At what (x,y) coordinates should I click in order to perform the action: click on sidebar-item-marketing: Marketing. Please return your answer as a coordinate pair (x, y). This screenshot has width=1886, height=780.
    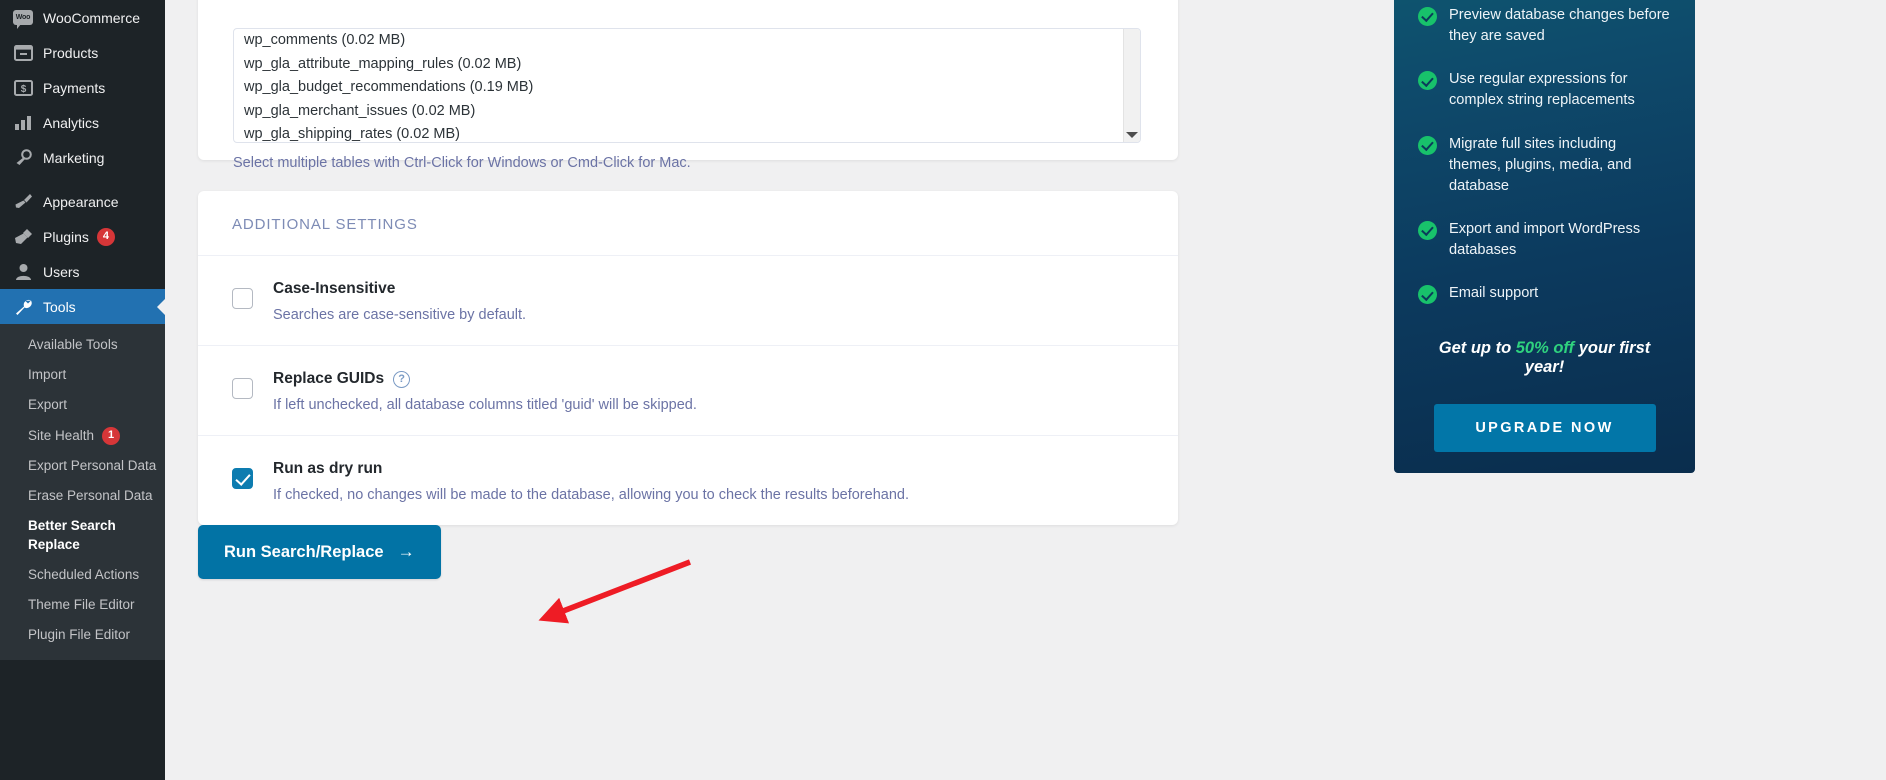
    Looking at the image, I should click on (82, 157).